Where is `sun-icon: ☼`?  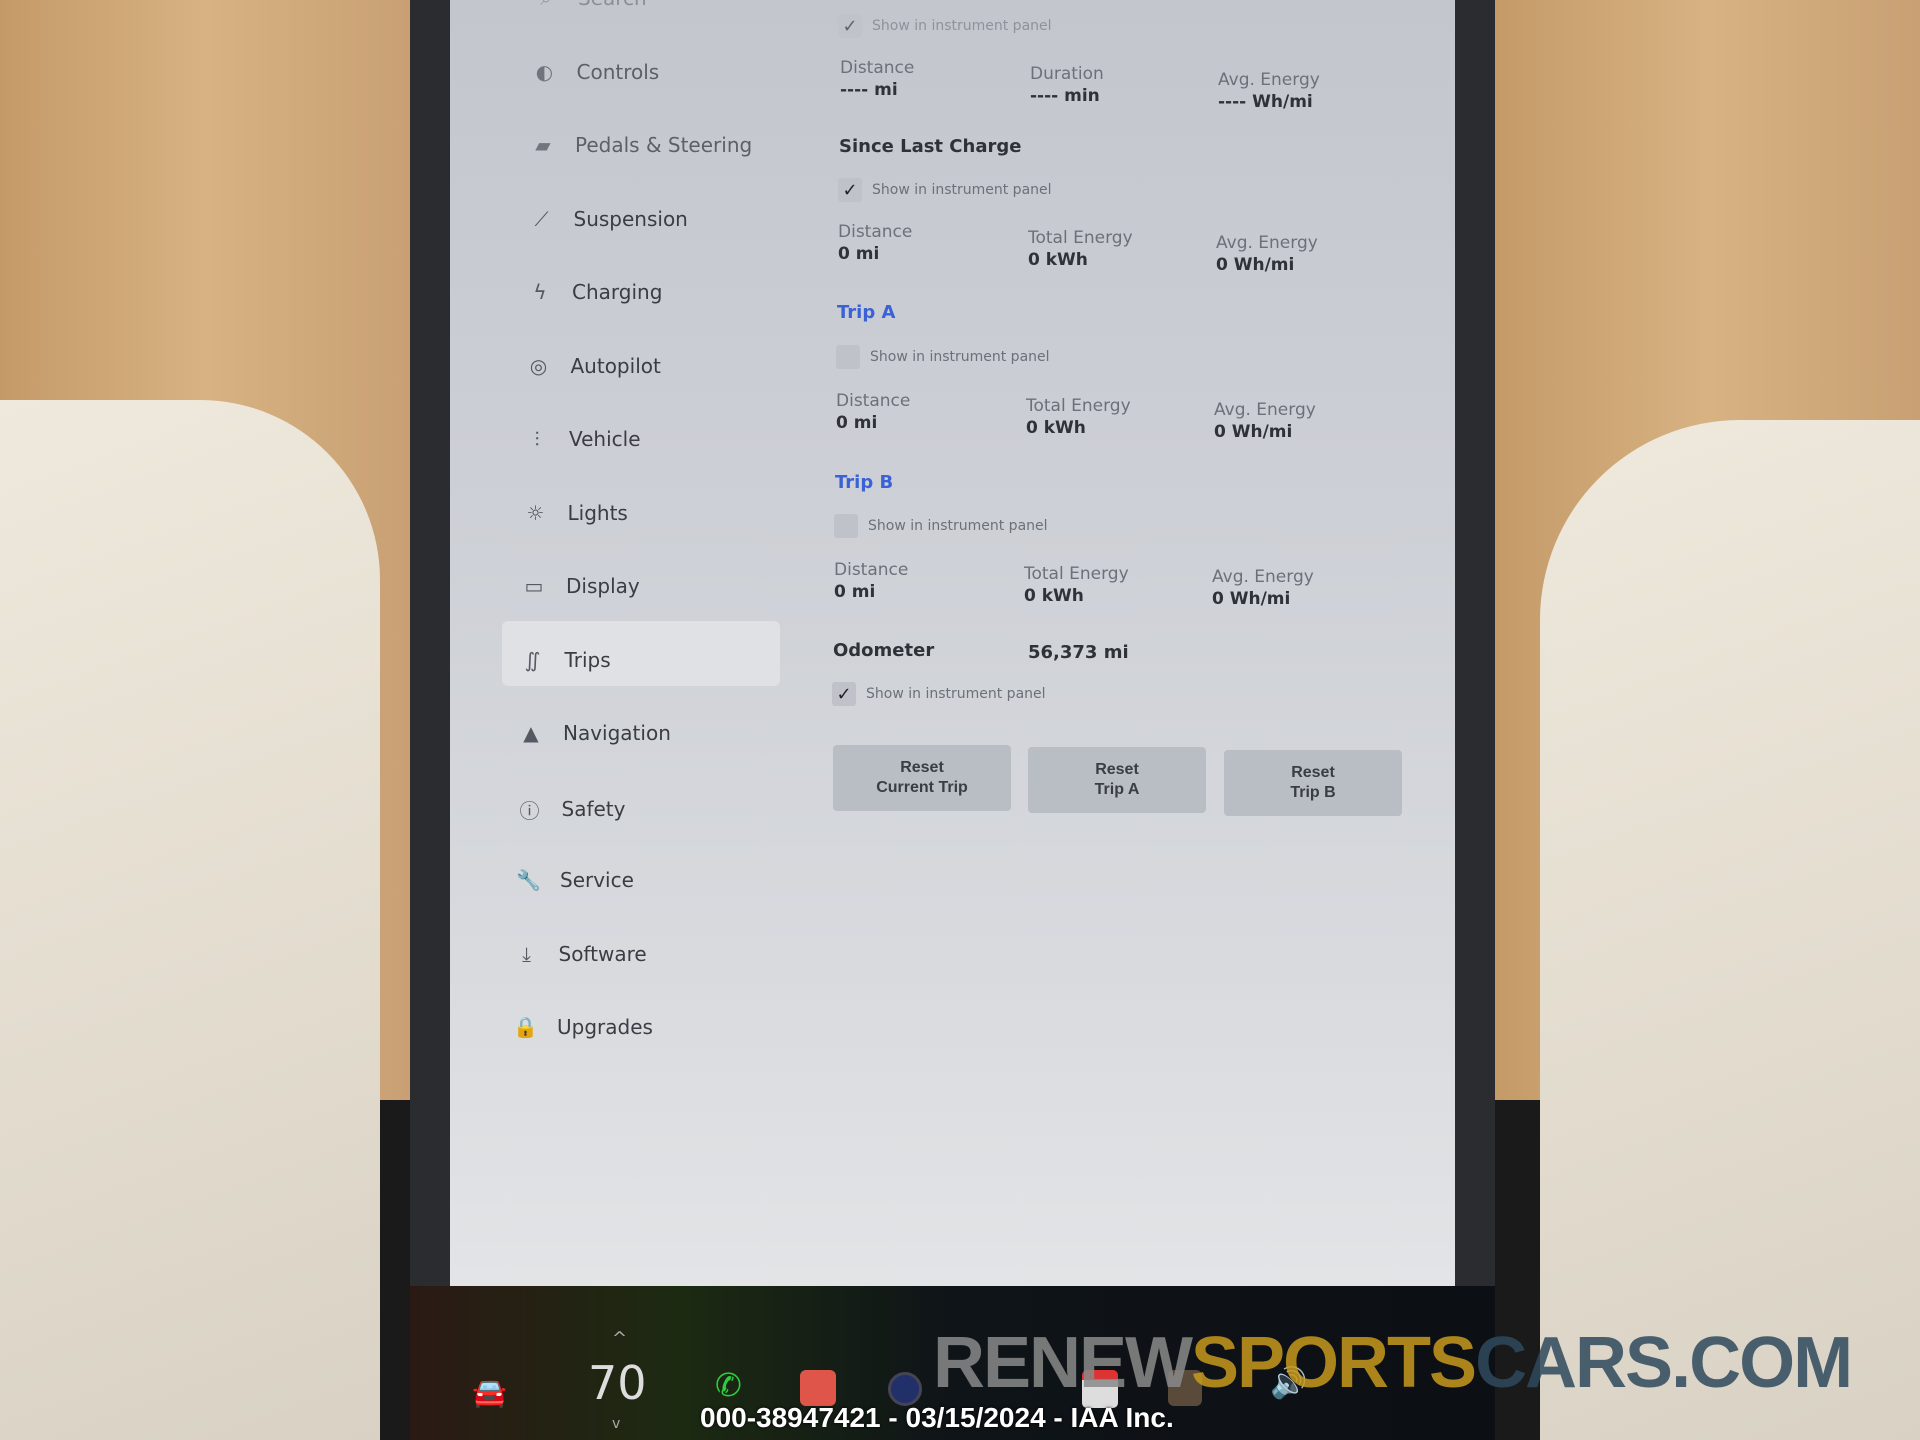
sun-icon: ☼ is located at coordinates (535, 512).